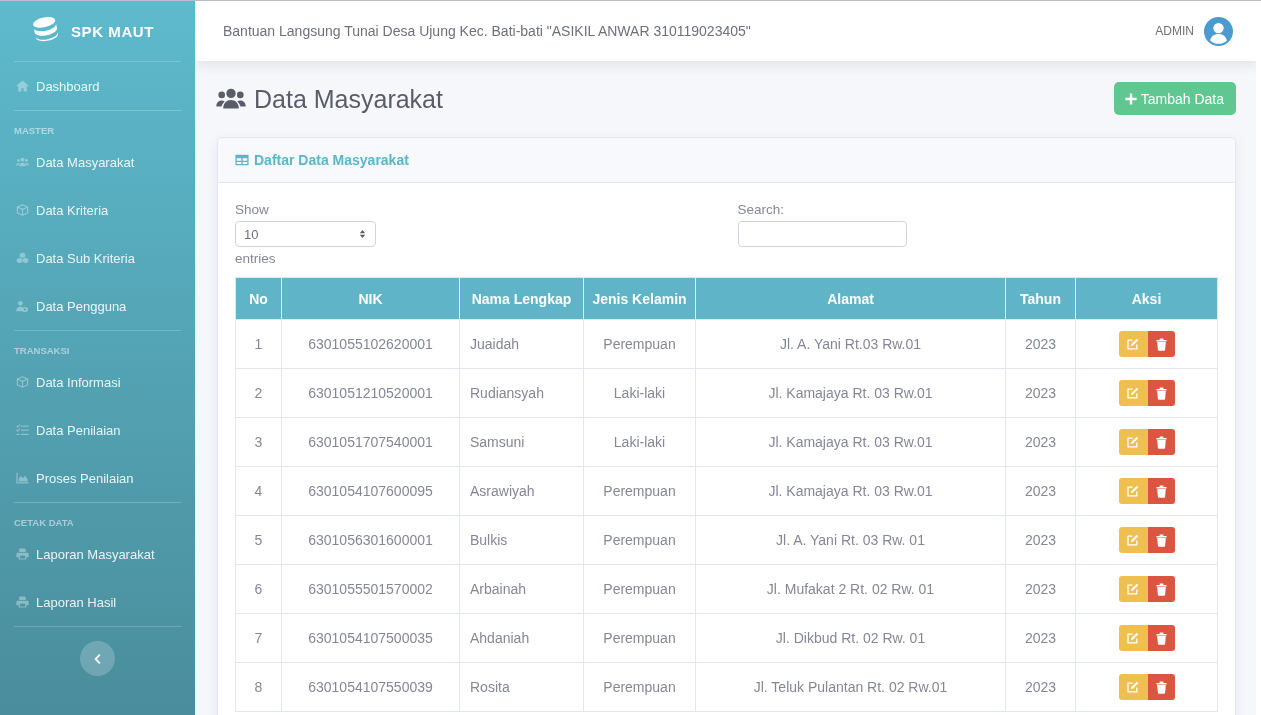 Image resolution: width=1261 pixels, height=715 pixels. Describe the element at coordinates (850, 687) in the screenshot. I see `table-cell: Jl. Teluk Pulantan Rt. 02 Rw.01` at that location.